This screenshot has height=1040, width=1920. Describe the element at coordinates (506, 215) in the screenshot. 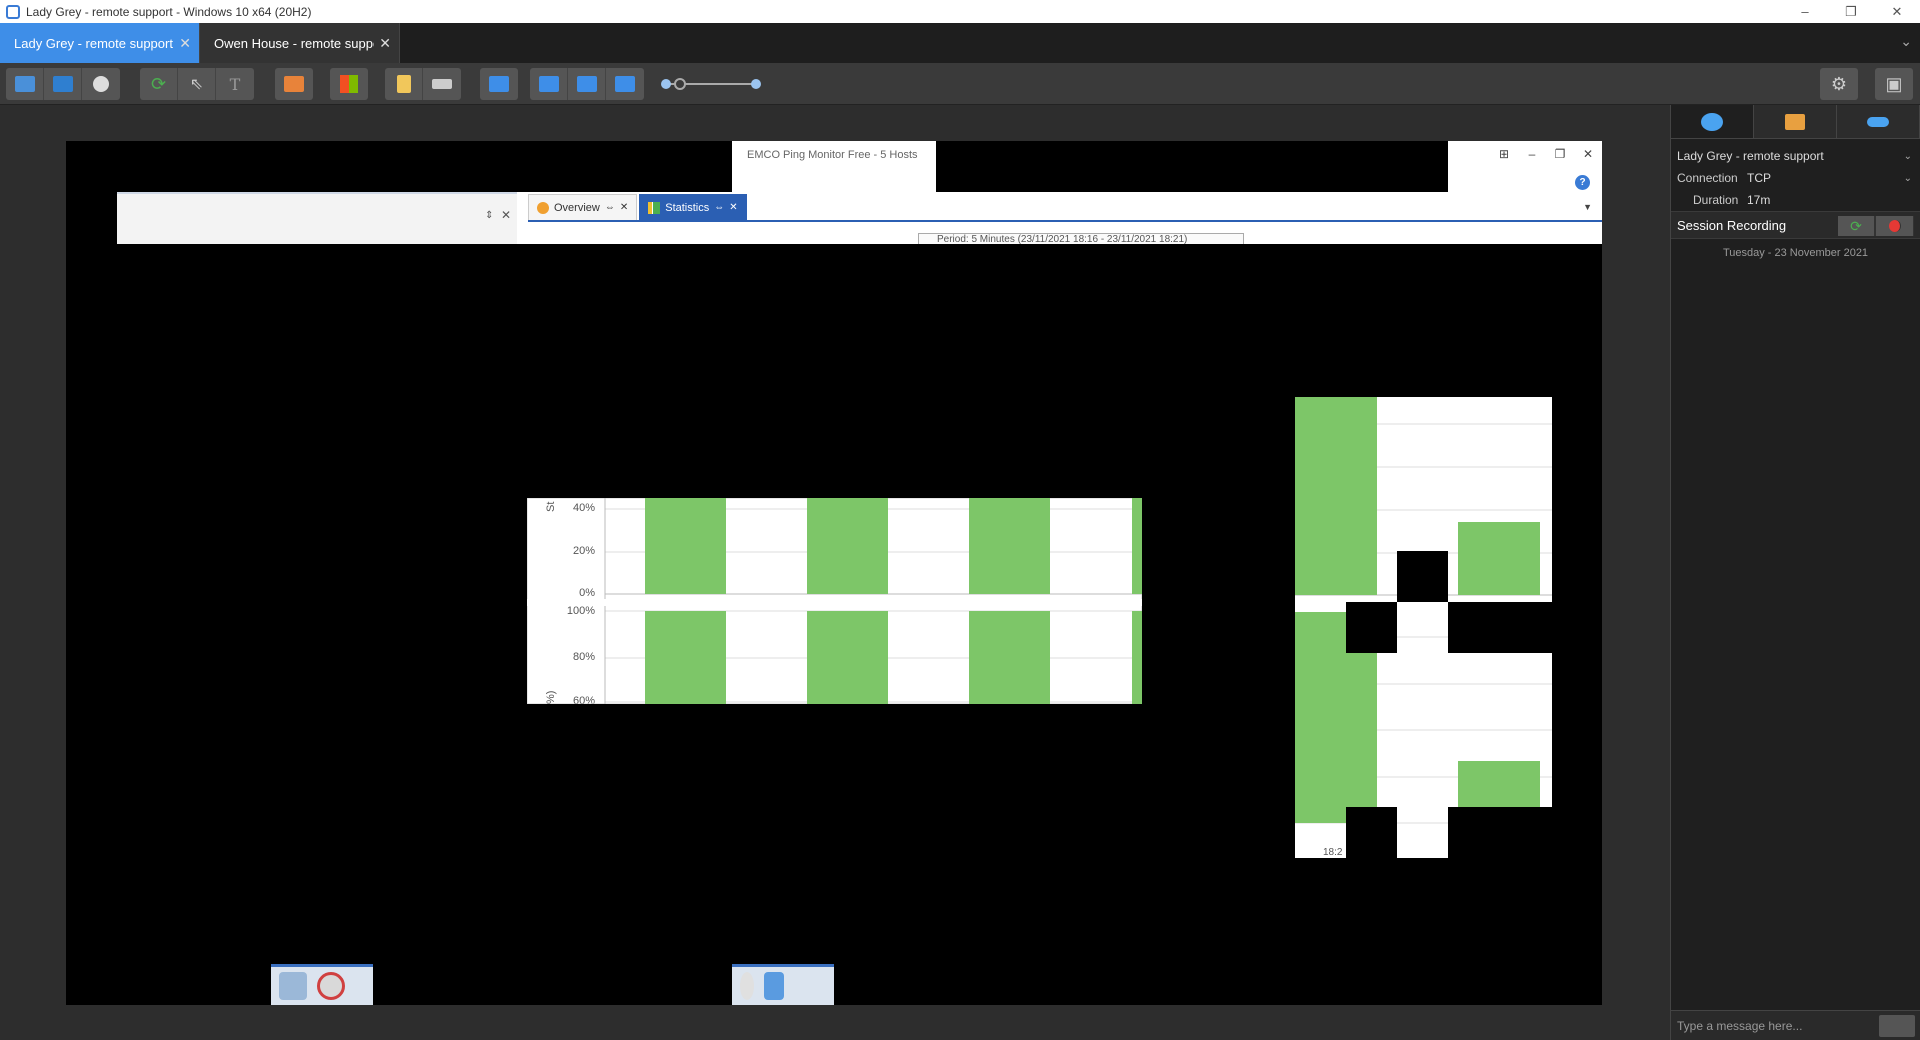

I see `close-pane-icon: ✕` at that location.